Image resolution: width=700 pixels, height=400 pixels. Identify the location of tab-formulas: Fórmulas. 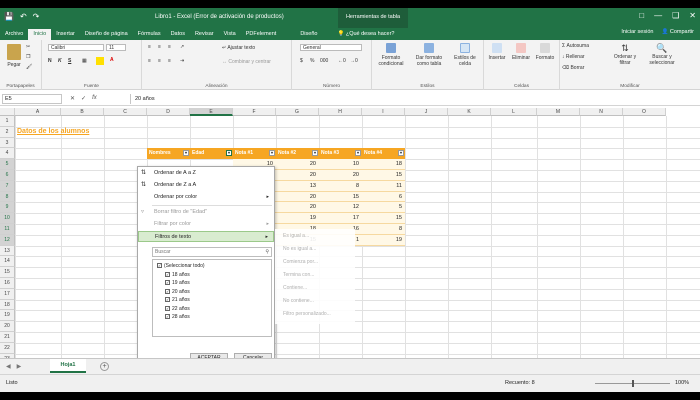
(149, 34).